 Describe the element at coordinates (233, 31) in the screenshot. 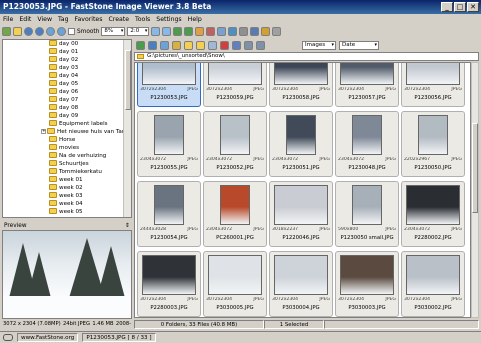

I see `slideshow-icon` at that location.